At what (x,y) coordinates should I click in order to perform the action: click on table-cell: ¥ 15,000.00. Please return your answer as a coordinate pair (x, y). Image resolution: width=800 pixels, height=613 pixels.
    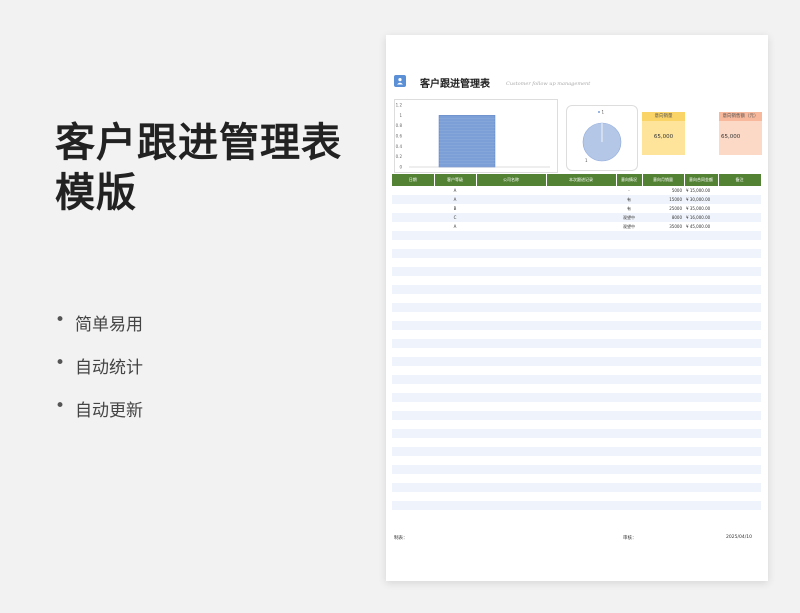
    Looking at the image, I should click on (701, 190).